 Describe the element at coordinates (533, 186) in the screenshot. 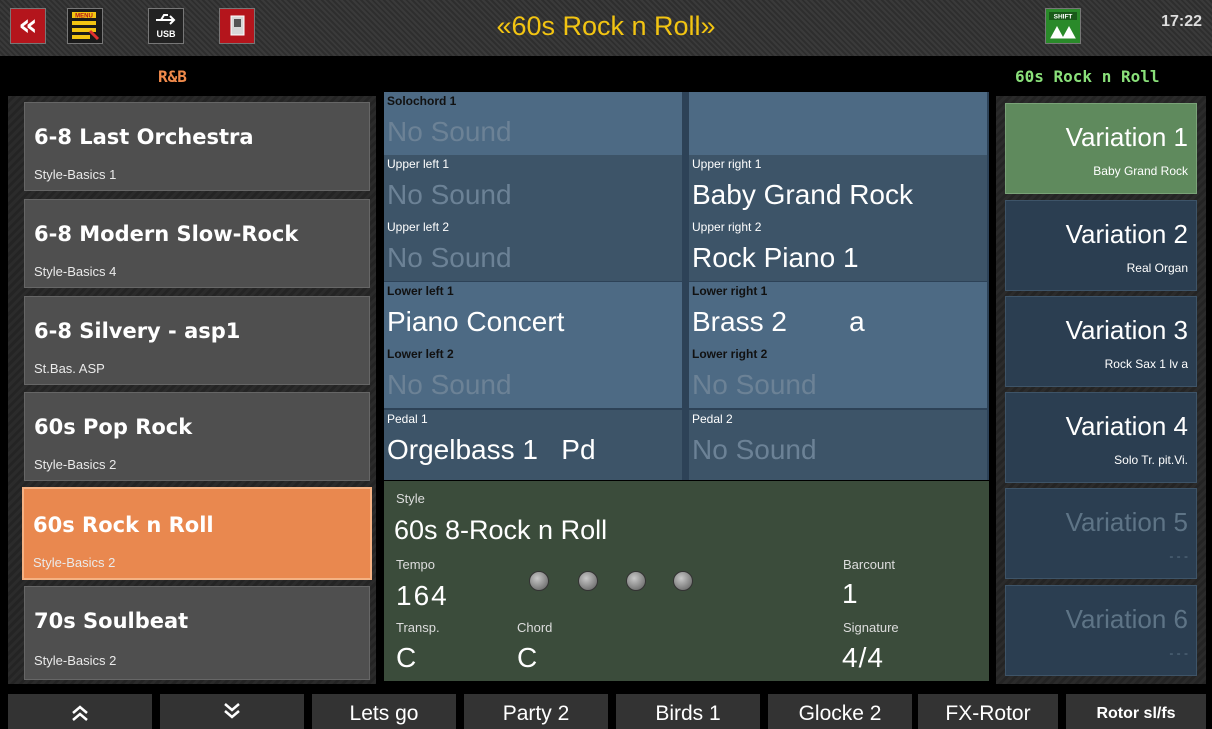

I see `sound-slot-upper-left-1: Upper left 1 No Sound` at that location.